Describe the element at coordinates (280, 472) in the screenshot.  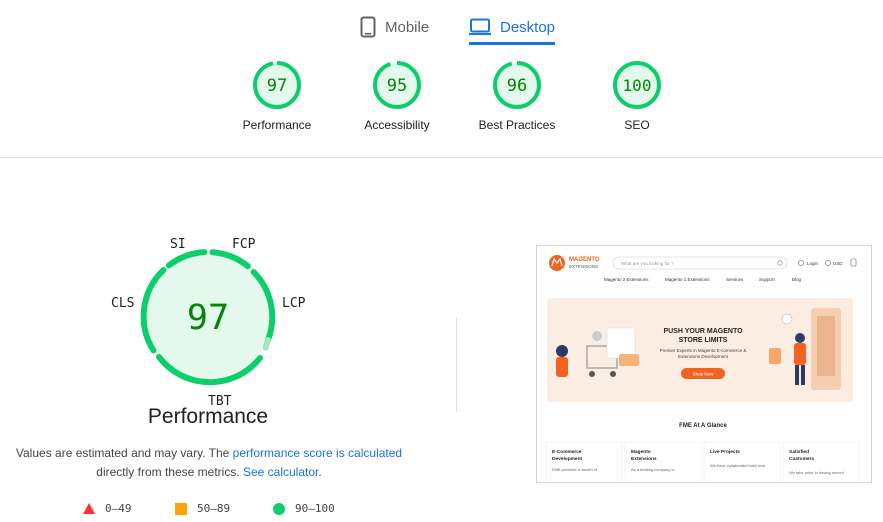
I see `see-calculator-link: See calculator` at that location.